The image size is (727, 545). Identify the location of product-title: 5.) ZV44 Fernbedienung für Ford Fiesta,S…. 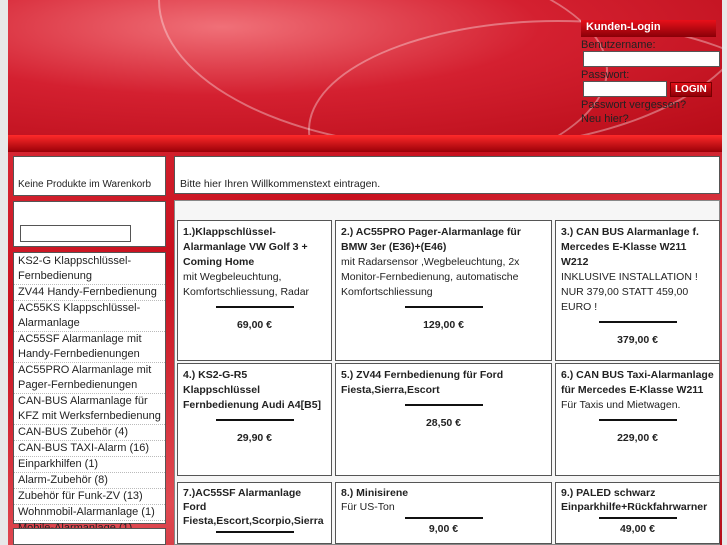
(443, 383).